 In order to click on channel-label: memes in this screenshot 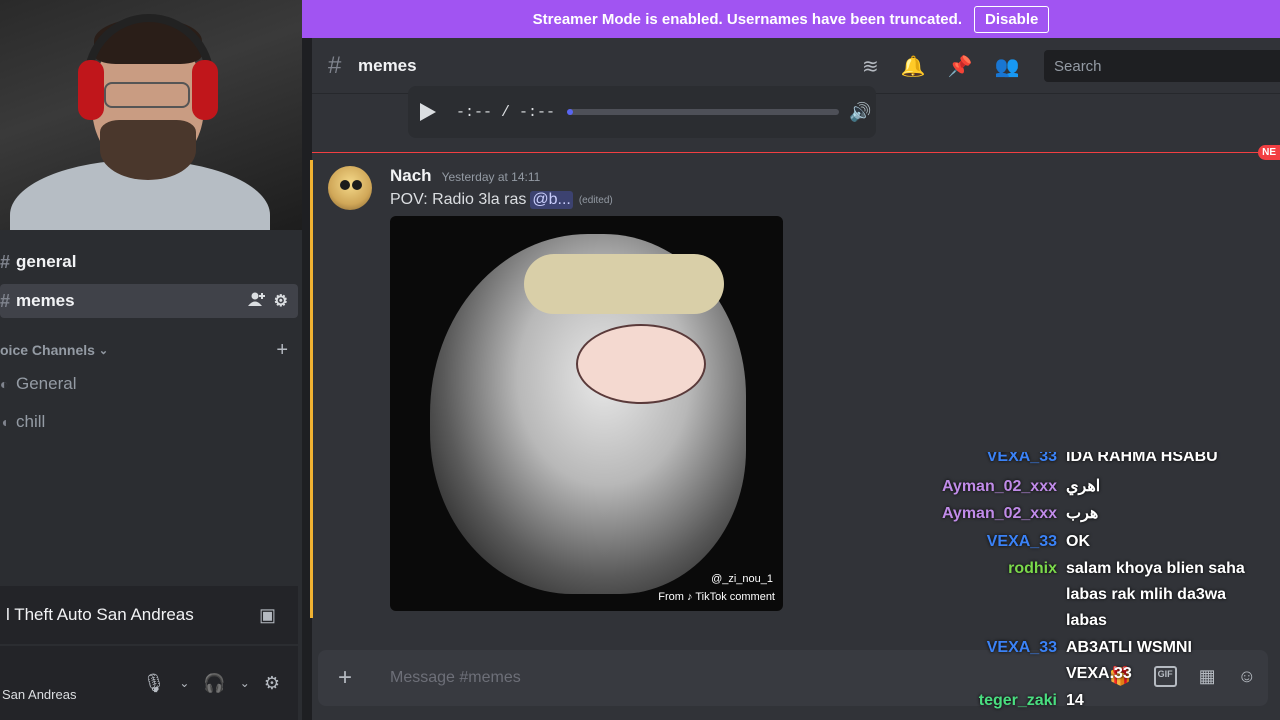, I will do `click(45, 300)`.